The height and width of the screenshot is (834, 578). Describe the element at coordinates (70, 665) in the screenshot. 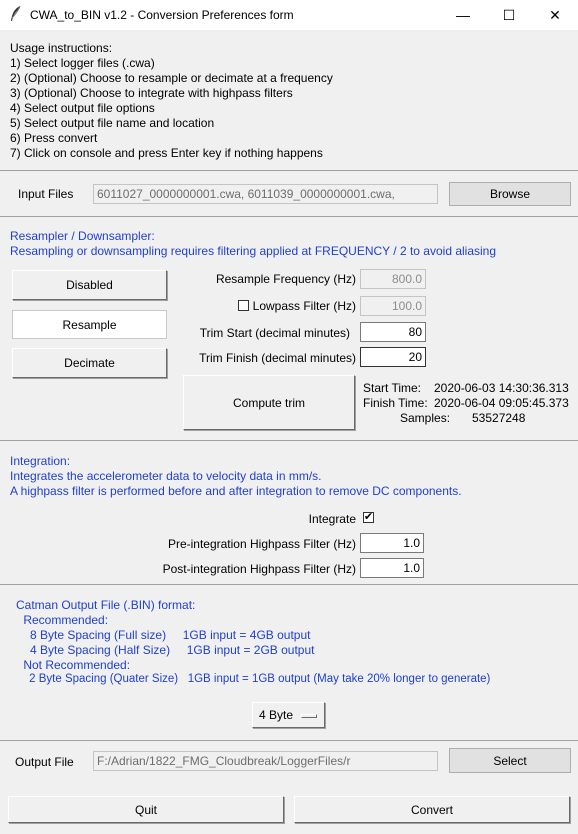

I see `catman-line: Not Recommended:` at that location.